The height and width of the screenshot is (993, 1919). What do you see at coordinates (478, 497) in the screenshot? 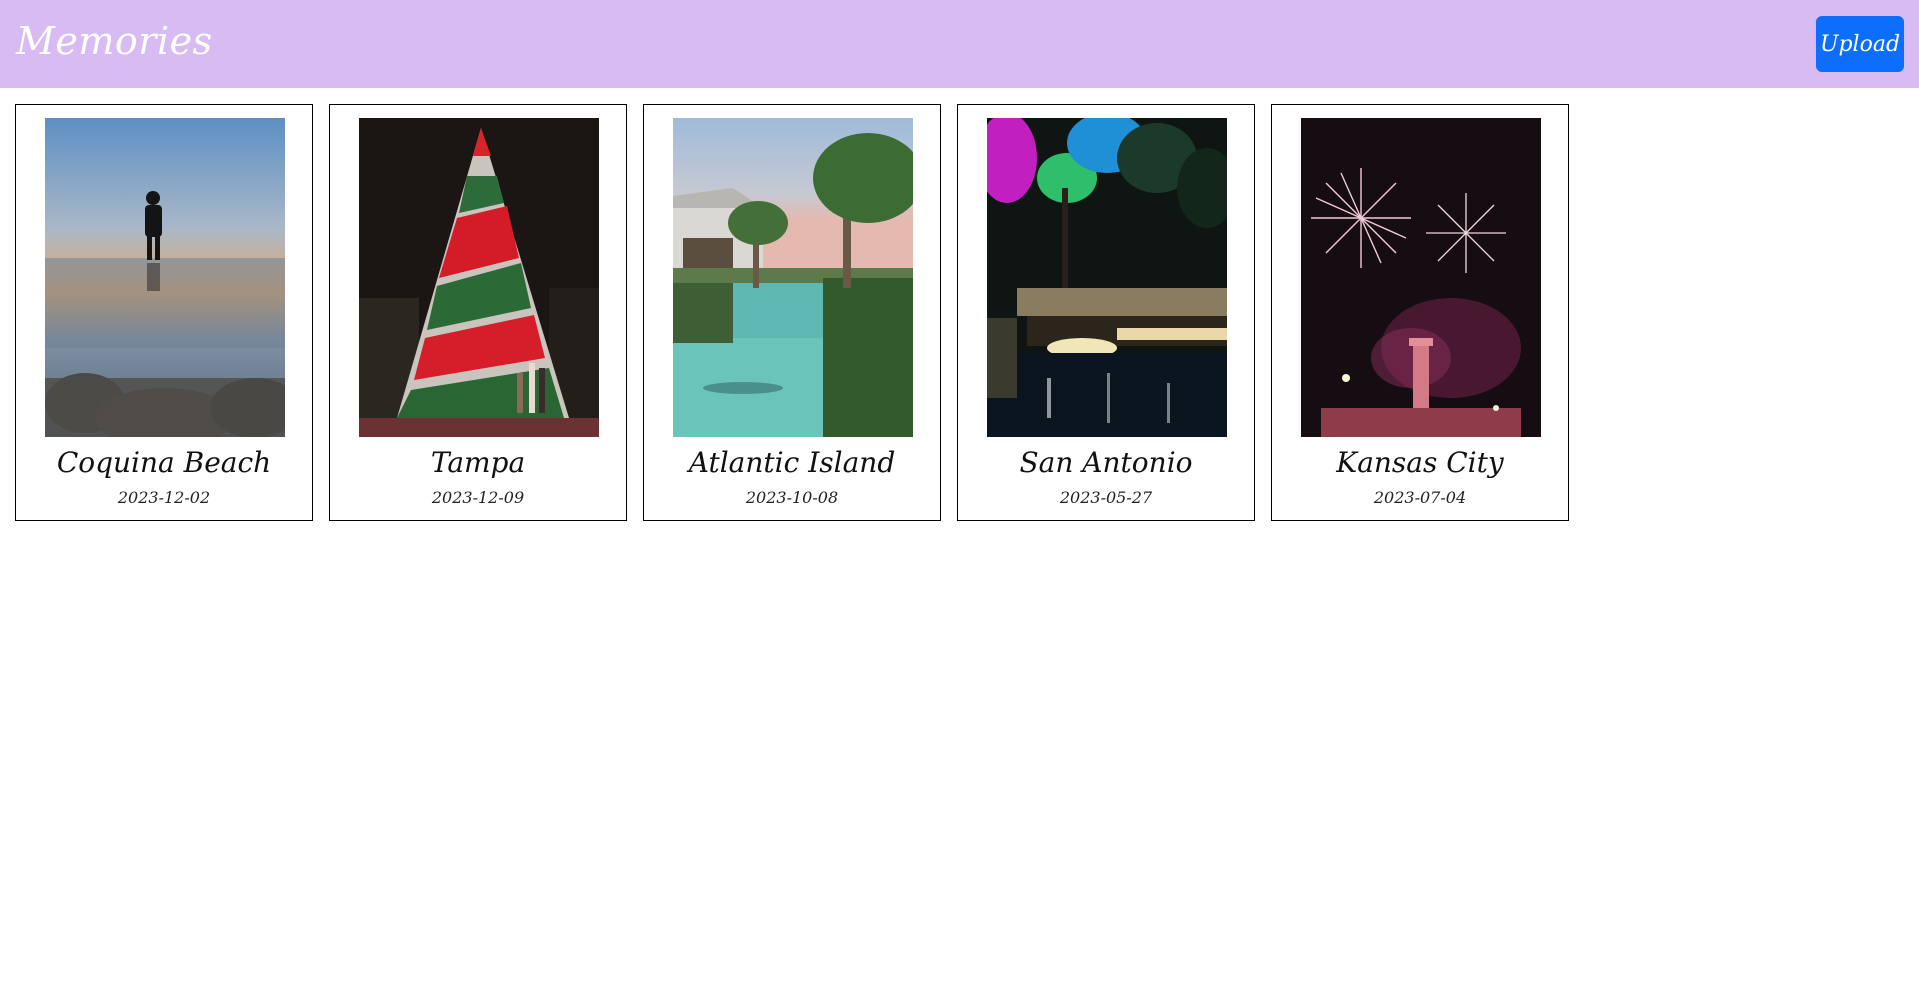
I see `memory-date: 2023-12-09` at bounding box center [478, 497].